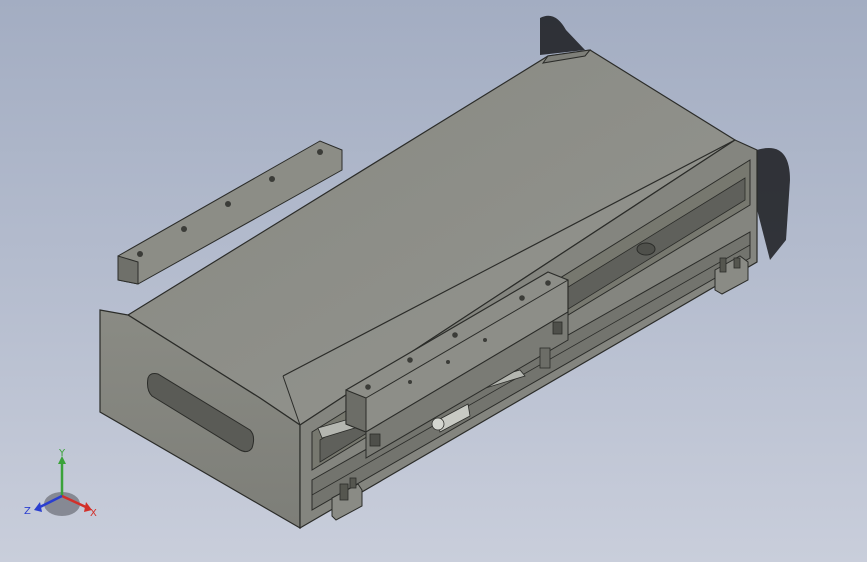 The width and height of the screenshot is (867, 562). What do you see at coordinates (62, 453) in the screenshot?
I see `y-axis-label: Y` at bounding box center [62, 453].